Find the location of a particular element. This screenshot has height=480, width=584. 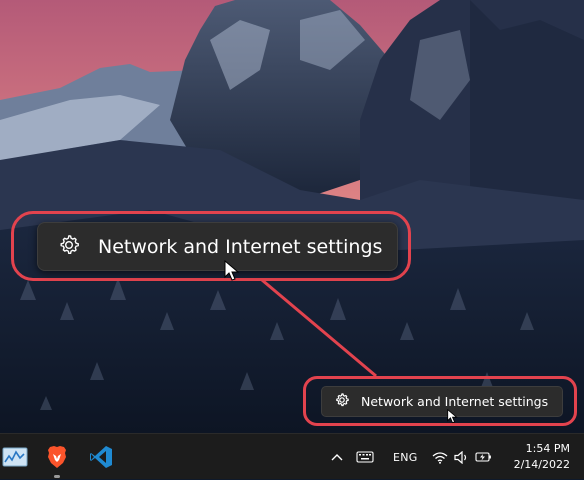

running-indicator is located at coordinates (57, 476).